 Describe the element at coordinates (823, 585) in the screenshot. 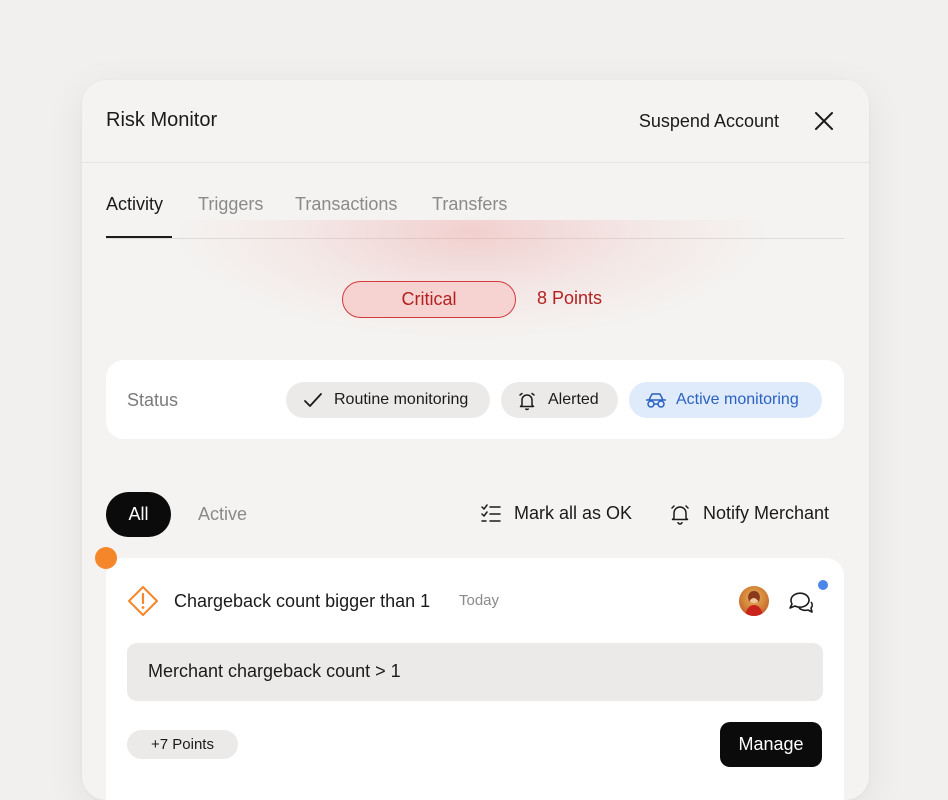

I see `unread-indicator` at that location.